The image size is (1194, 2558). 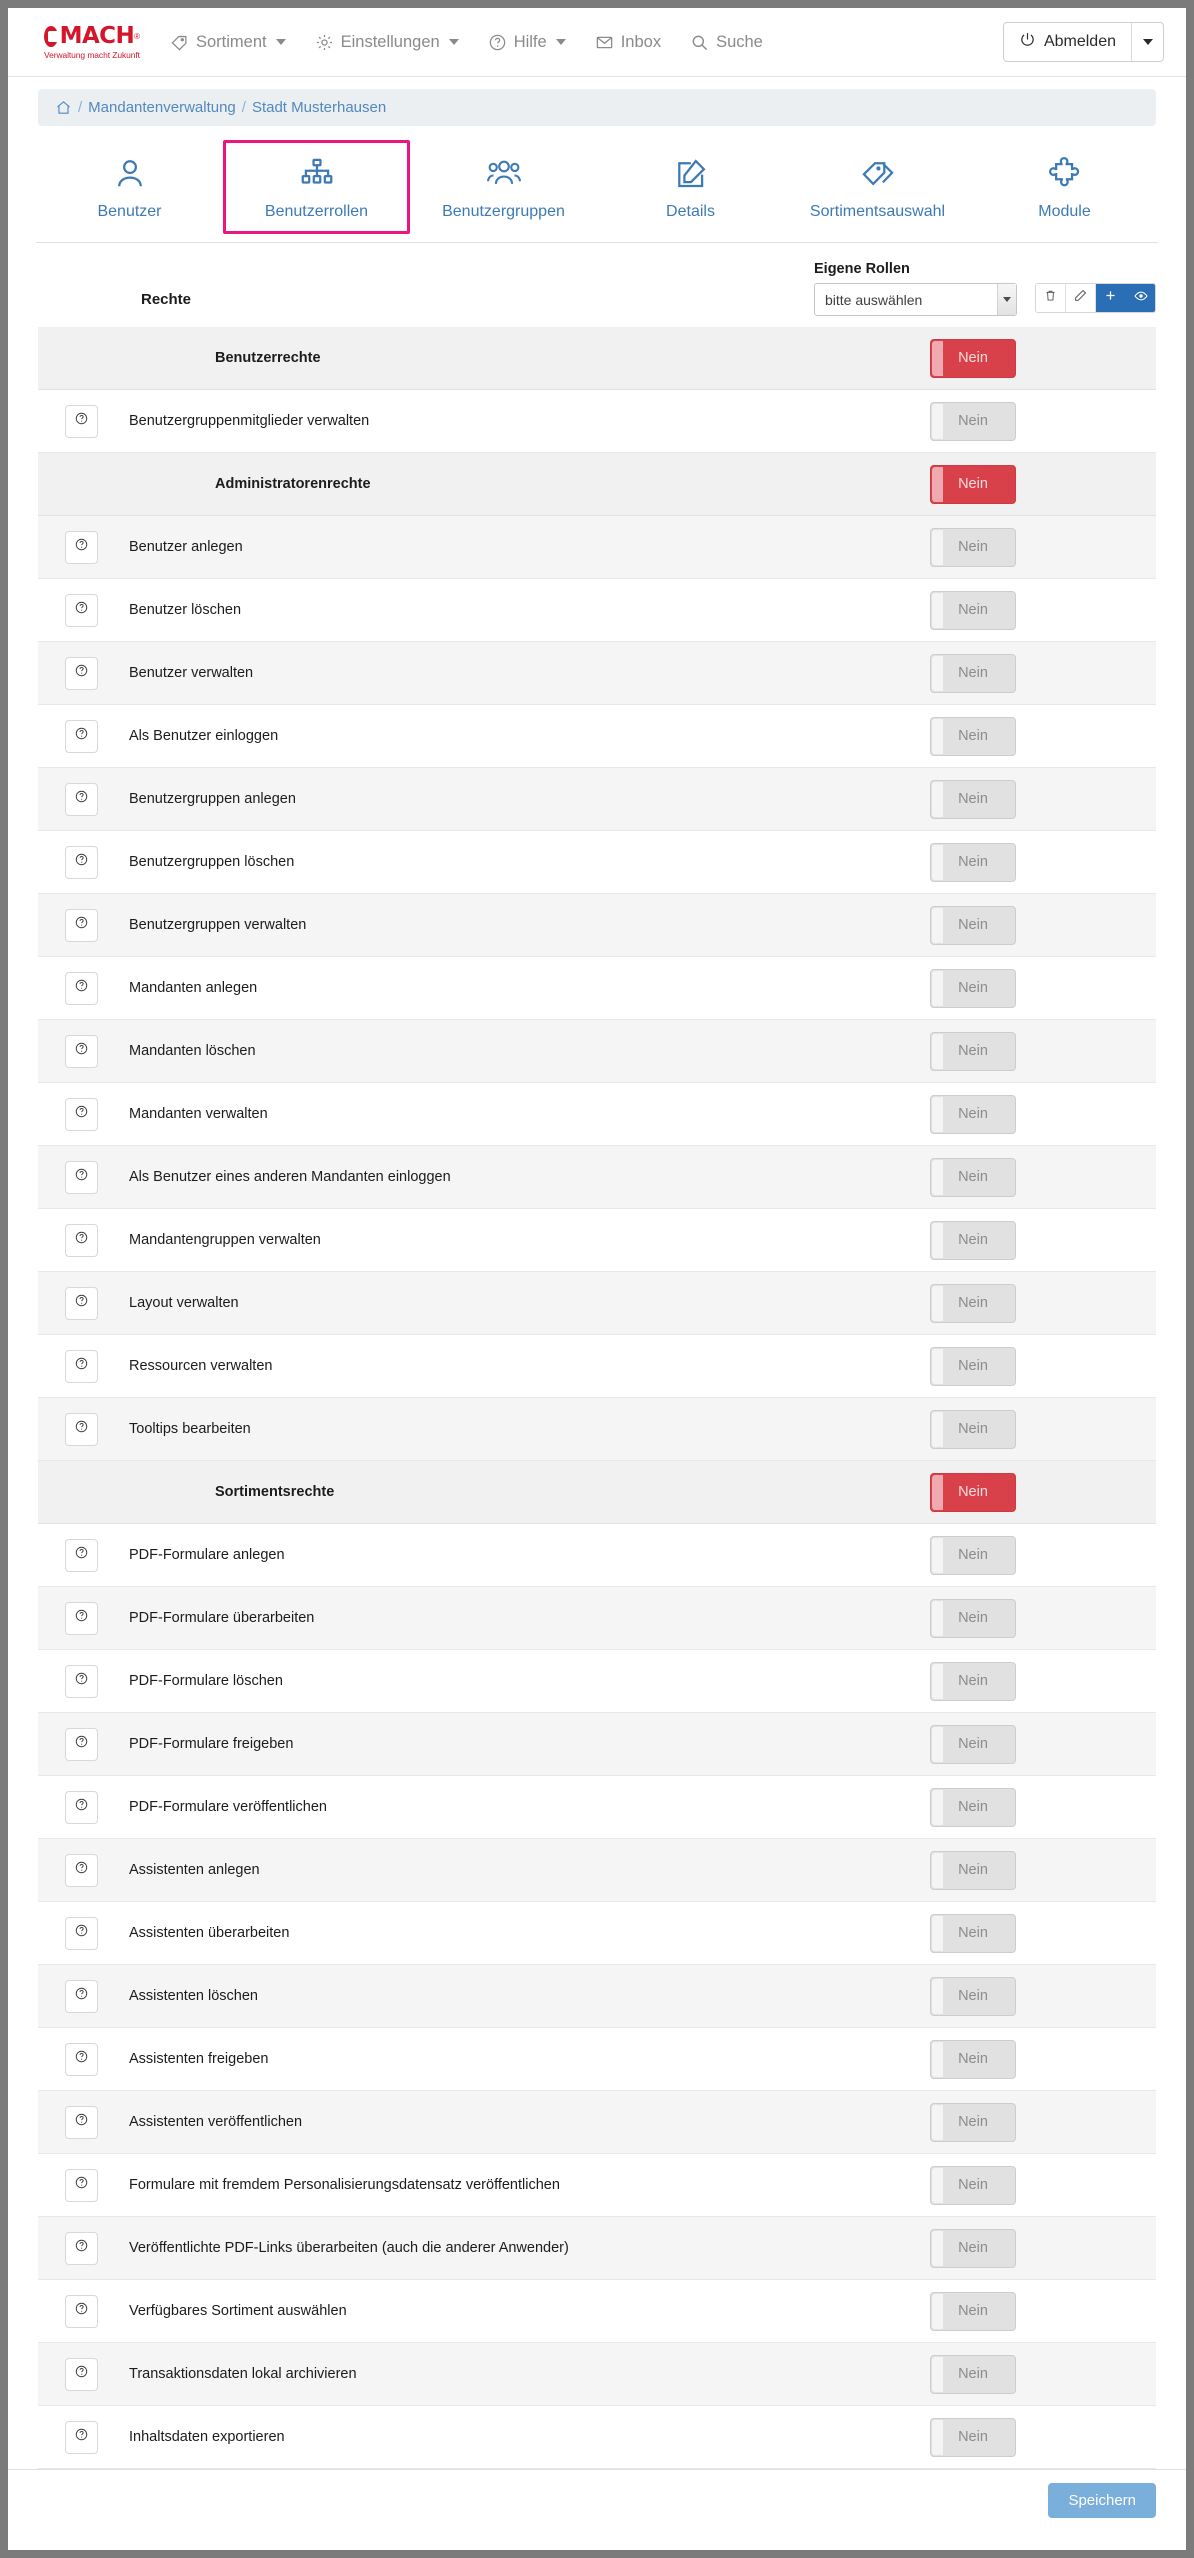 What do you see at coordinates (527, 42) in the screenshot?
I see `nav-item-hilfe: Hilfe` at bounding box center [527, 42].